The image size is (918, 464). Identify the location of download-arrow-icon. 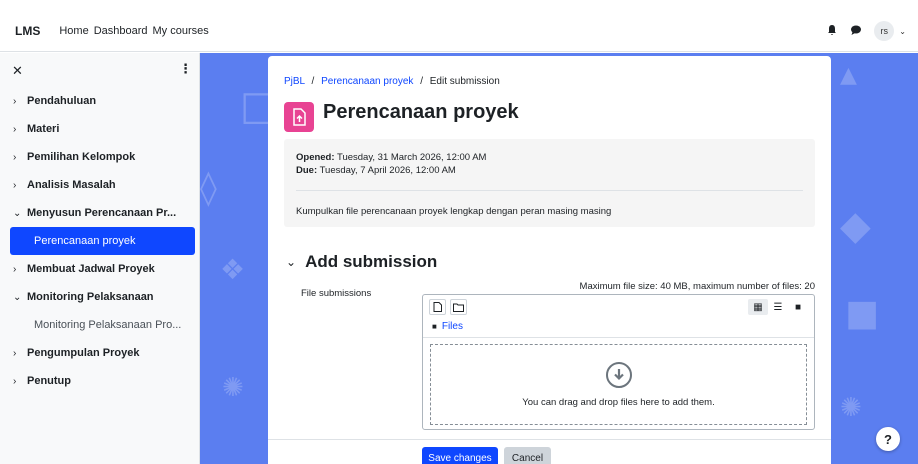
(618, 374).